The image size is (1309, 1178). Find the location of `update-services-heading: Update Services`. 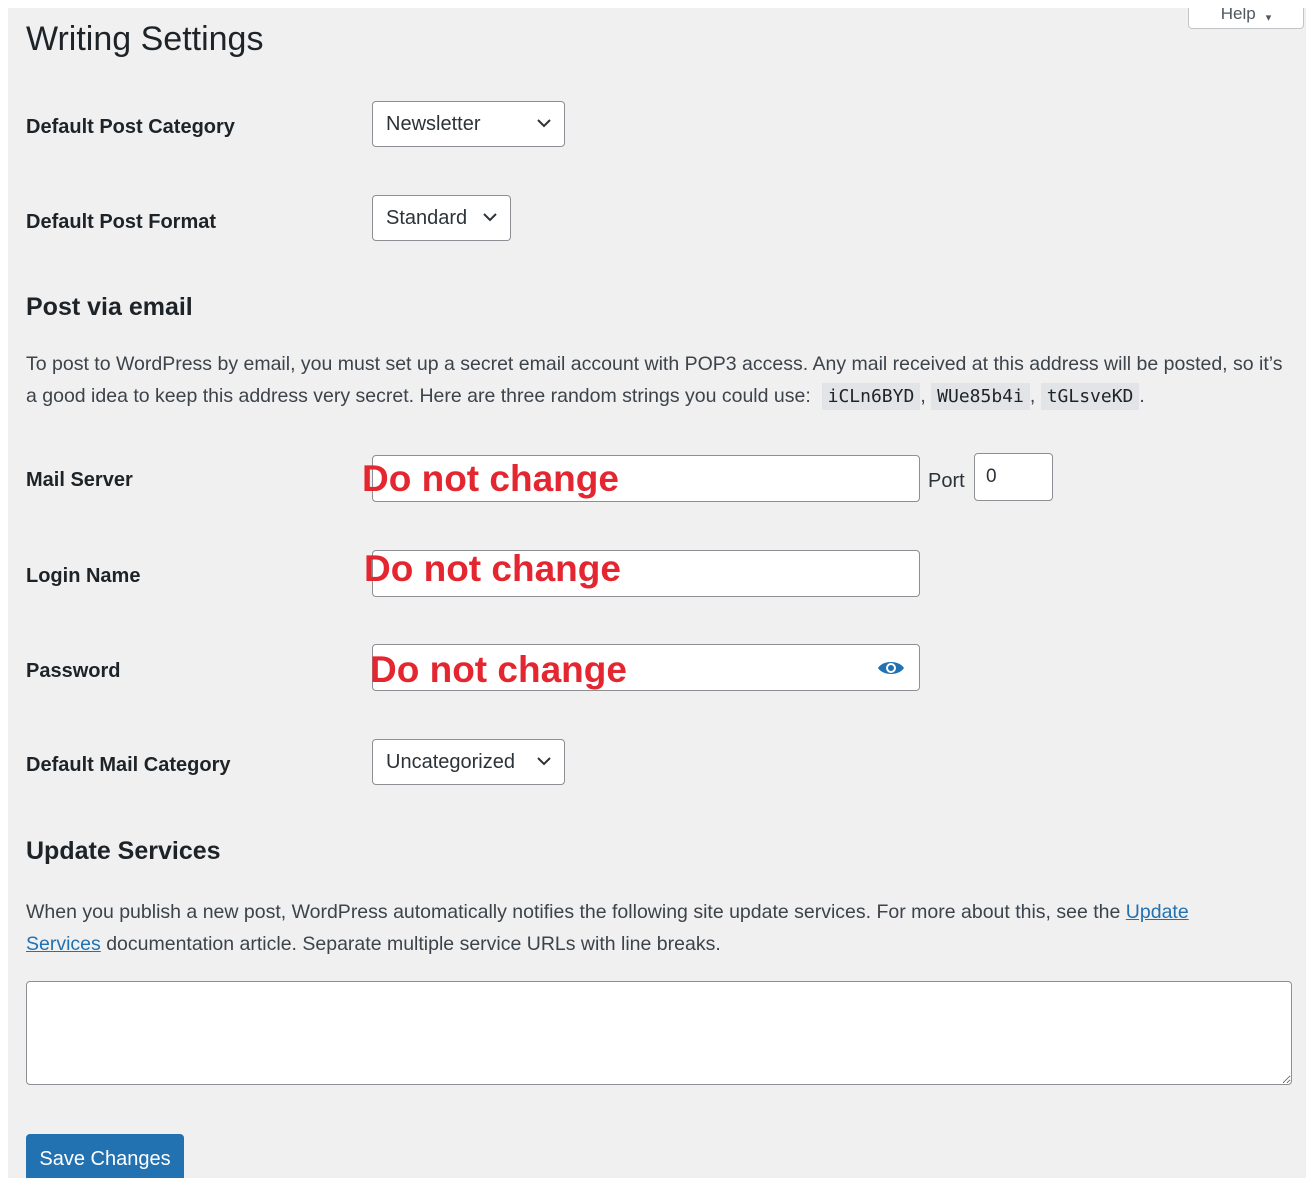

update-services-heading: Update Services is located at coordinates (123, 851).